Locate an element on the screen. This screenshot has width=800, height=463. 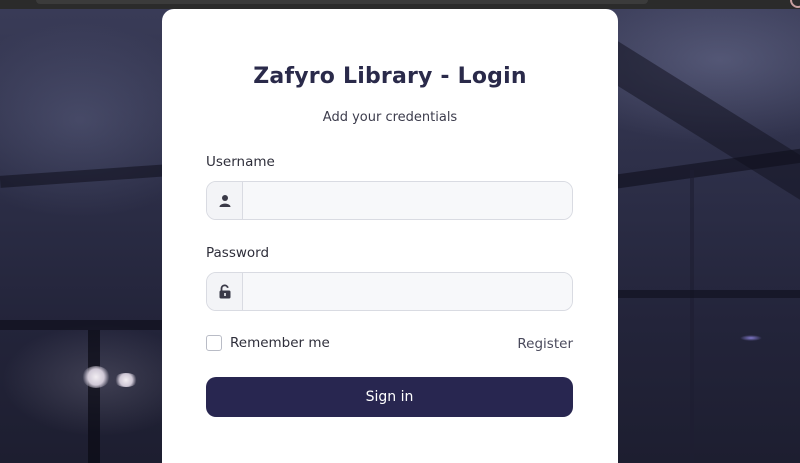
password-input-group is located at coordinates (389, 291).